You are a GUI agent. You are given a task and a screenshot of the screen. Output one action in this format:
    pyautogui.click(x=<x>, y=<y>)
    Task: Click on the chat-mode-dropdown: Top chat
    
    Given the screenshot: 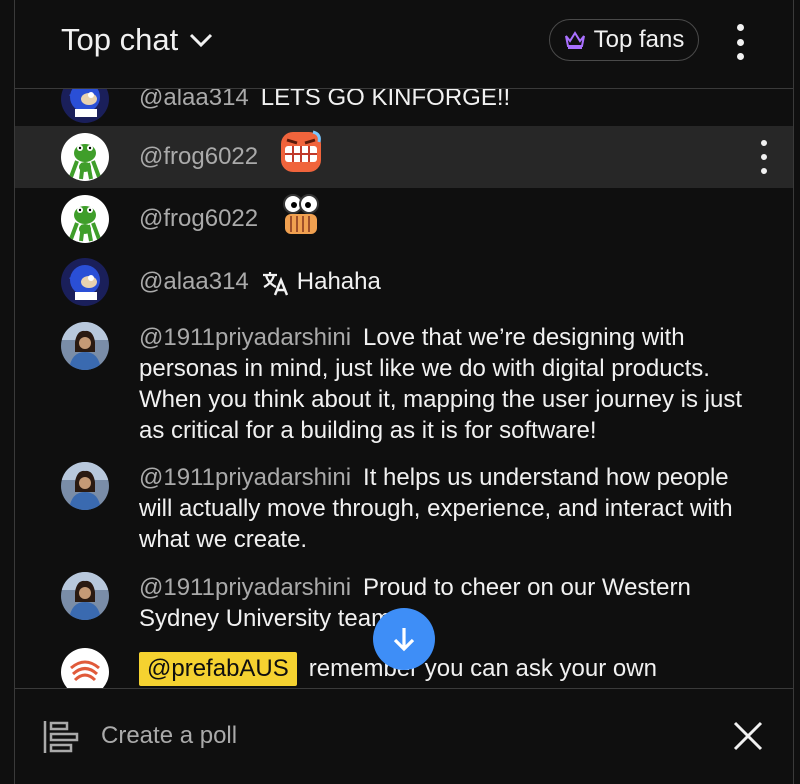 What is the action you would take?
    pyautogui.click(x=137, y=40)
    